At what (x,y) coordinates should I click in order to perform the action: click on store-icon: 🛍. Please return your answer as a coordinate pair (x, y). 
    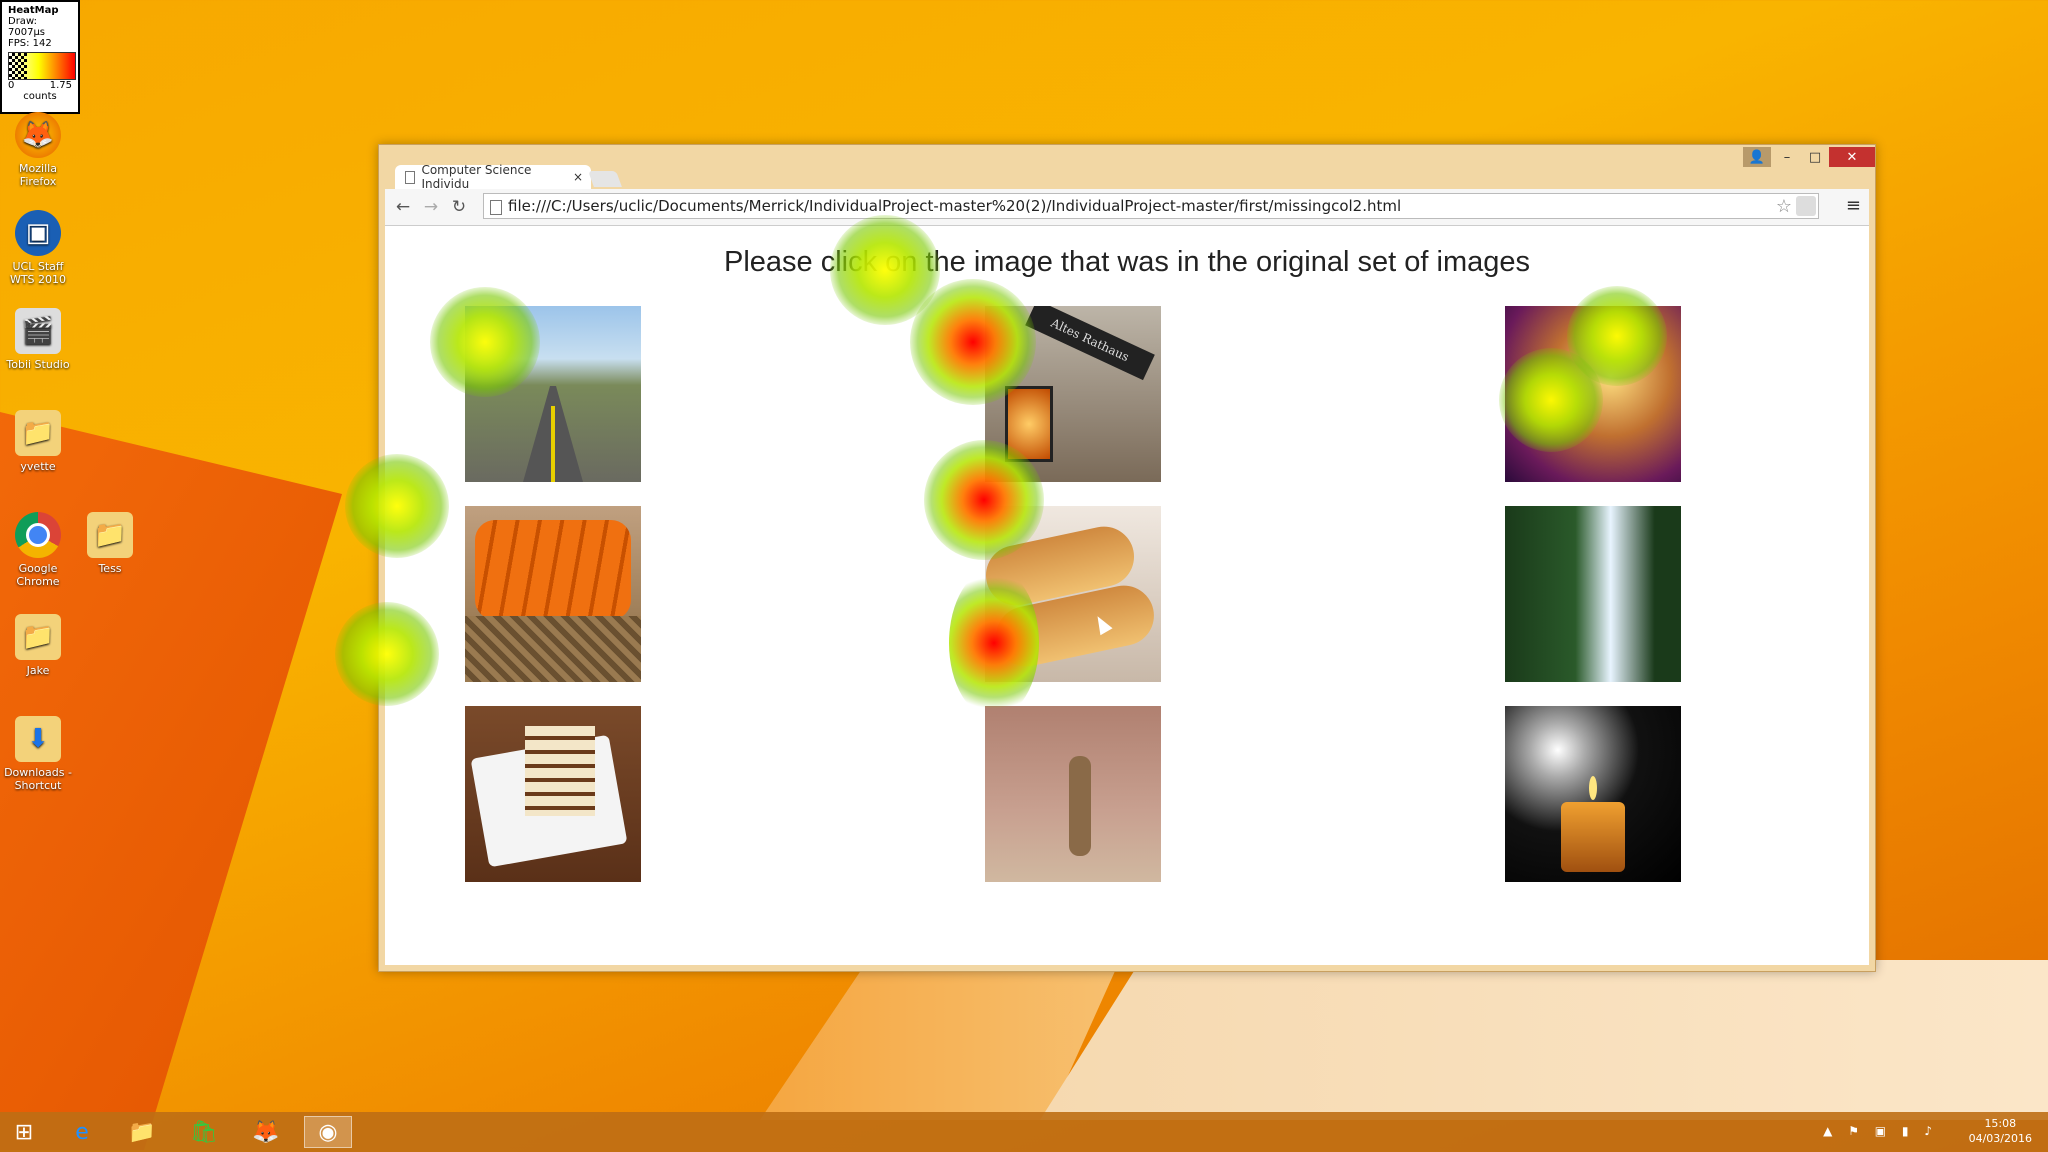
    Looking at the image, I should click on (204, 1132).